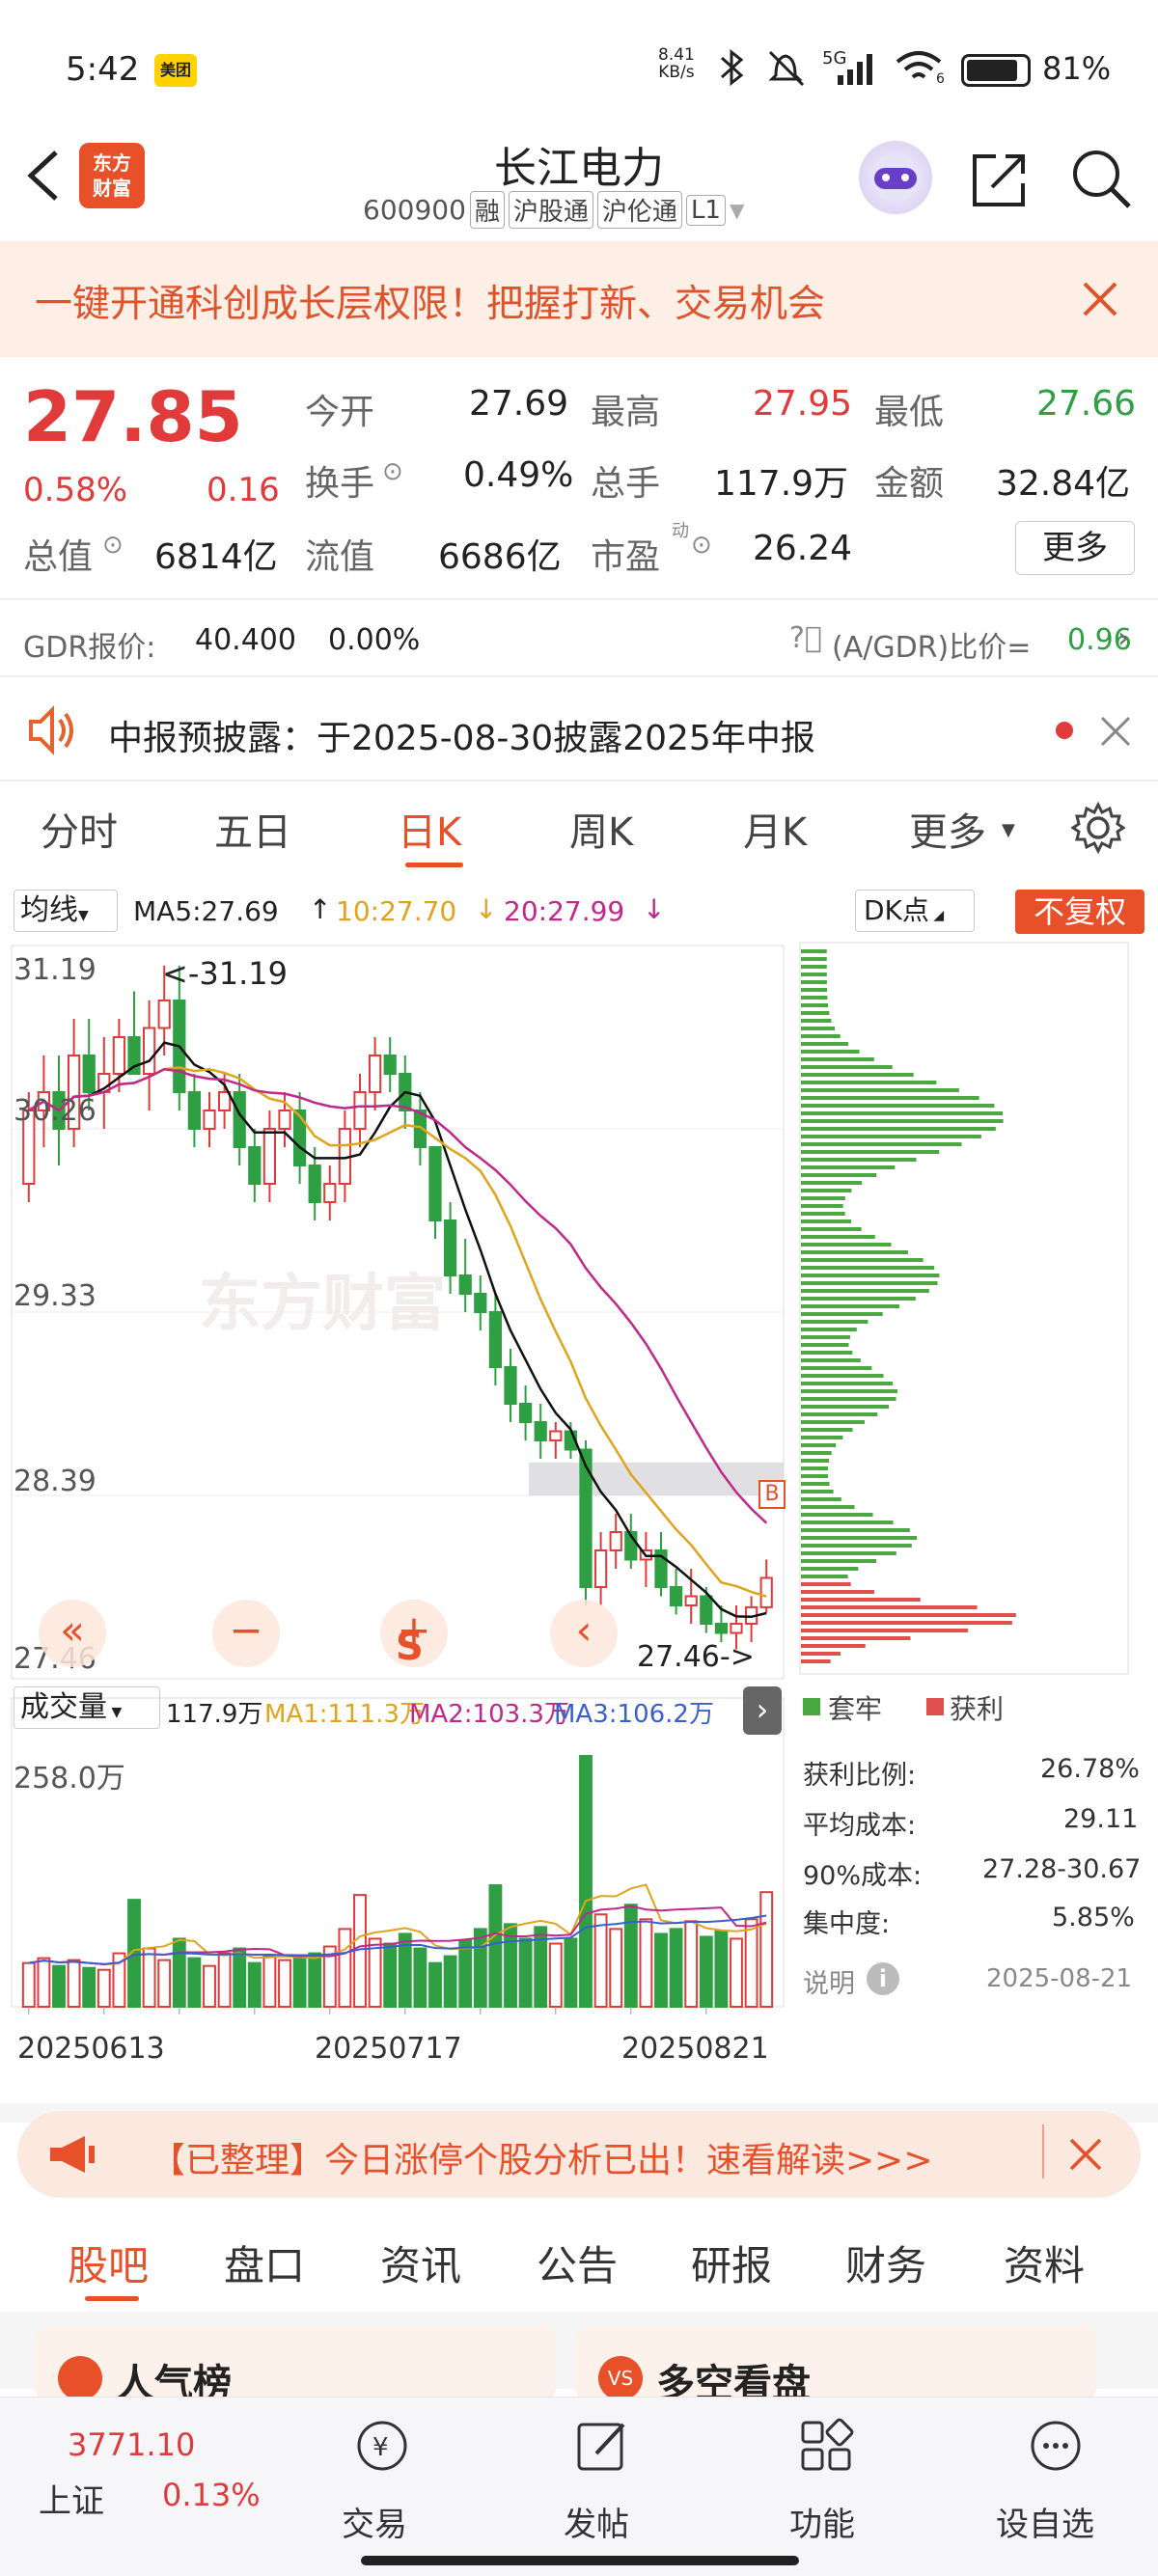 Image resolution: width=1158 pixels, height=2576 pixels. I want to click on add-watchlist-nav-item: 设自选, so click(1056, 2479).